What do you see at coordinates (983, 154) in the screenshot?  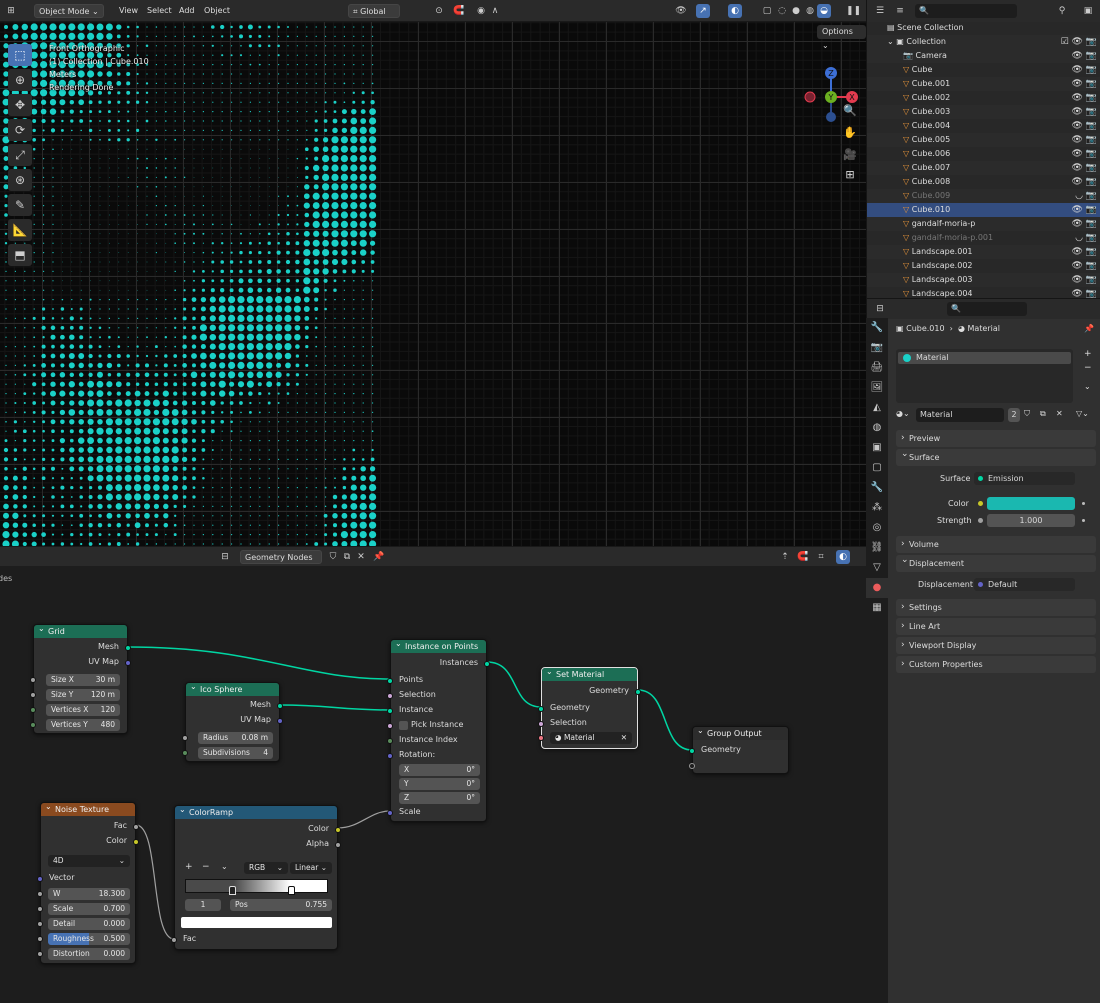 I see `outliner-item: ▽ Cube.006 👁 📷` at bounding box center [983, 154].